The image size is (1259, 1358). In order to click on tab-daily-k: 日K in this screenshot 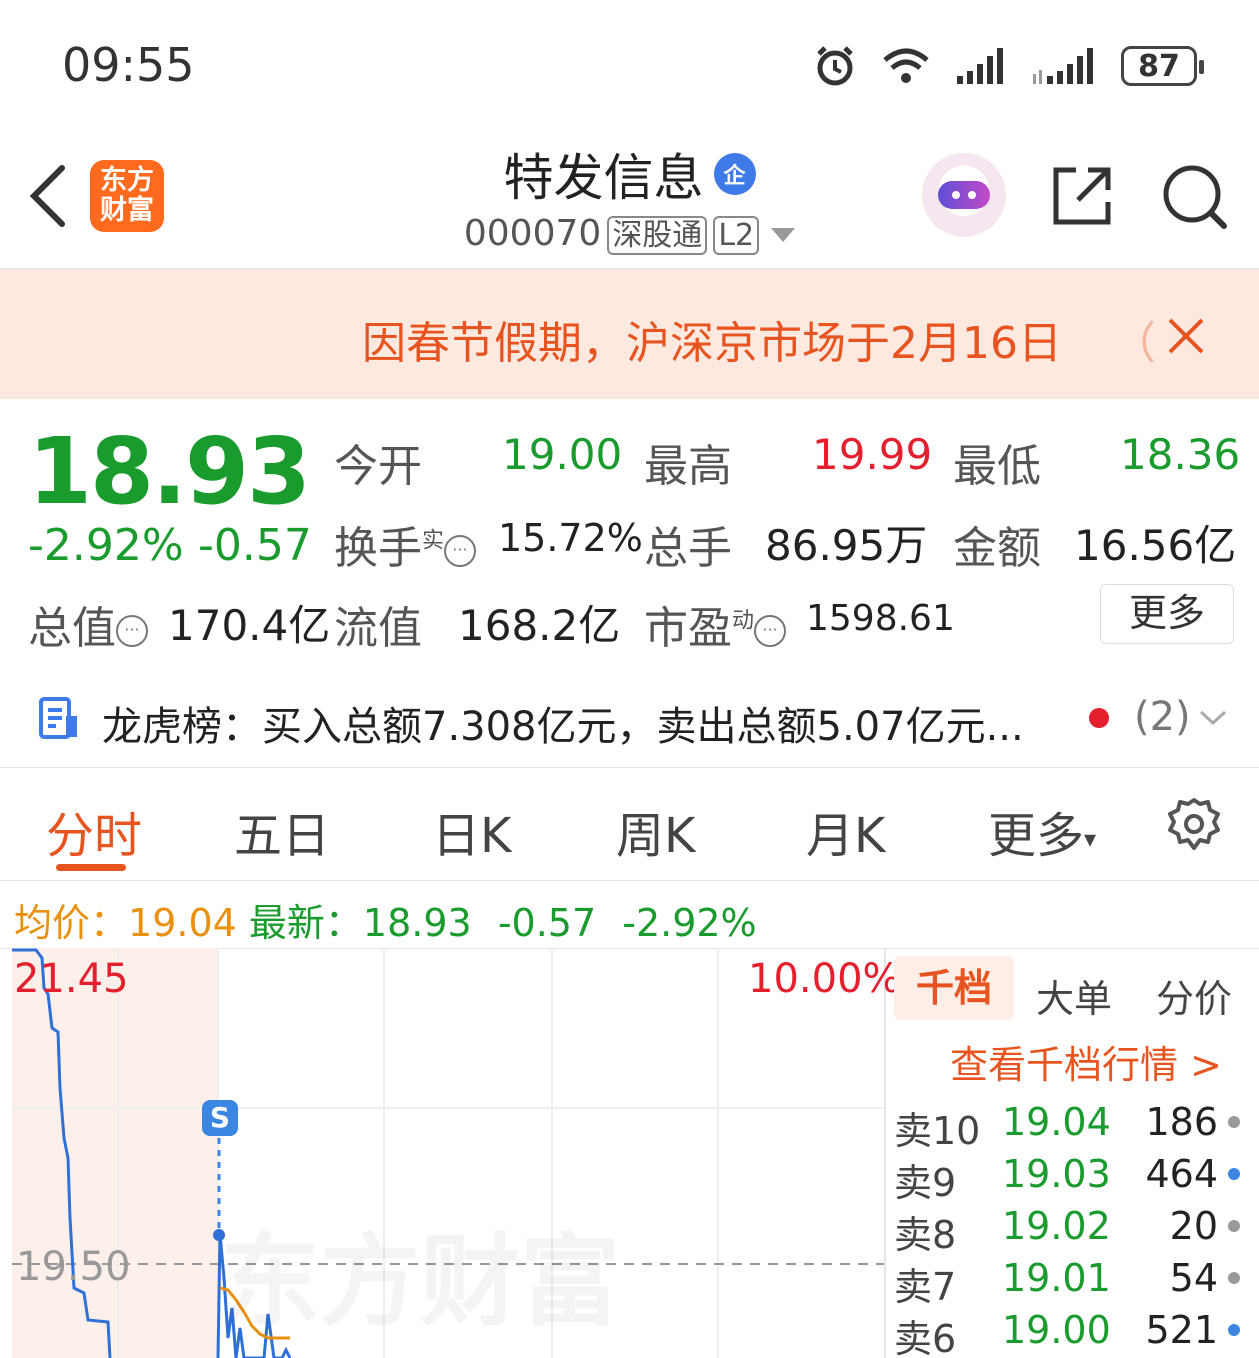, I will do `click(471, 831)`.